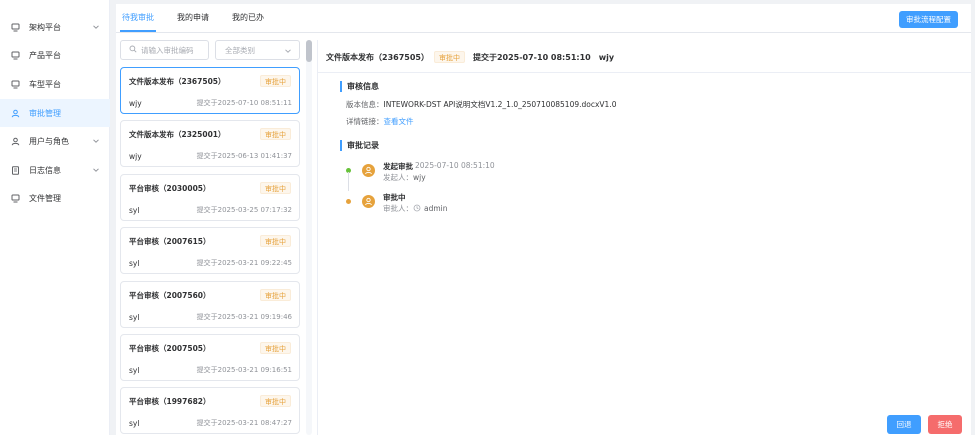 The image size is (975, 435). What do you see at coordinates (359, 86) in the screenshot?
I see `section-title-review-info: 审核信息` at bounding box center [359, 86].